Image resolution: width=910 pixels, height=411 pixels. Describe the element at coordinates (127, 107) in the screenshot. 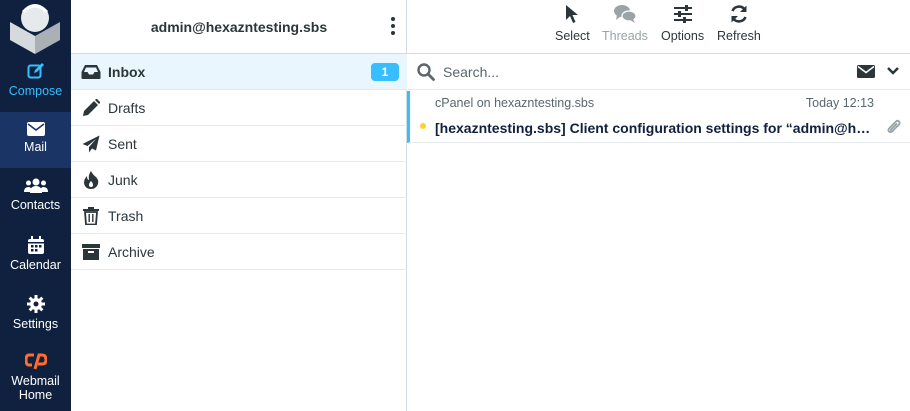

I see `folder-label: Drafts` at that location.